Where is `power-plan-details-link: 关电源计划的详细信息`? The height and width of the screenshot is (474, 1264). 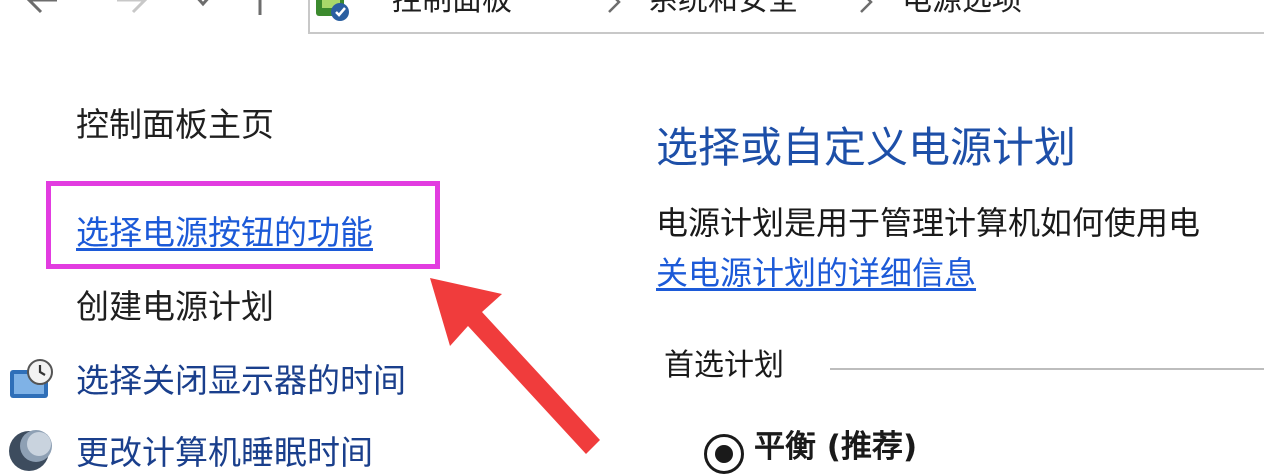 power-plan-details-link: 关电源计划的详细信息 is located at coordinates (816, 273).